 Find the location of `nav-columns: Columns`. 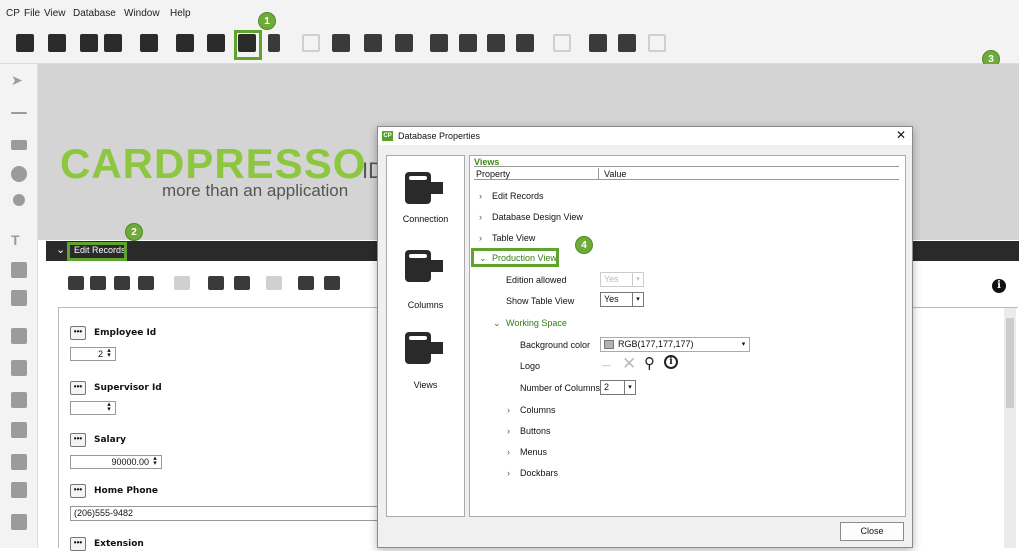

nav-columns: Columns is located at coordinates (425, 283).